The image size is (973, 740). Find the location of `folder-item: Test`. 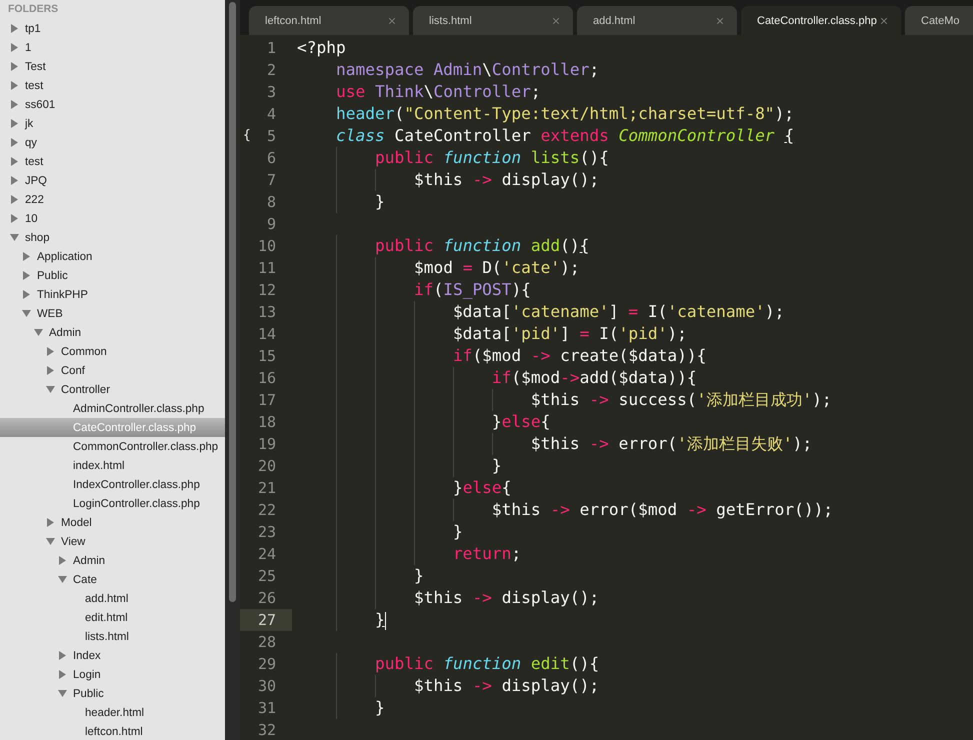

folder-item: Test is located at coordinates (112, 66).